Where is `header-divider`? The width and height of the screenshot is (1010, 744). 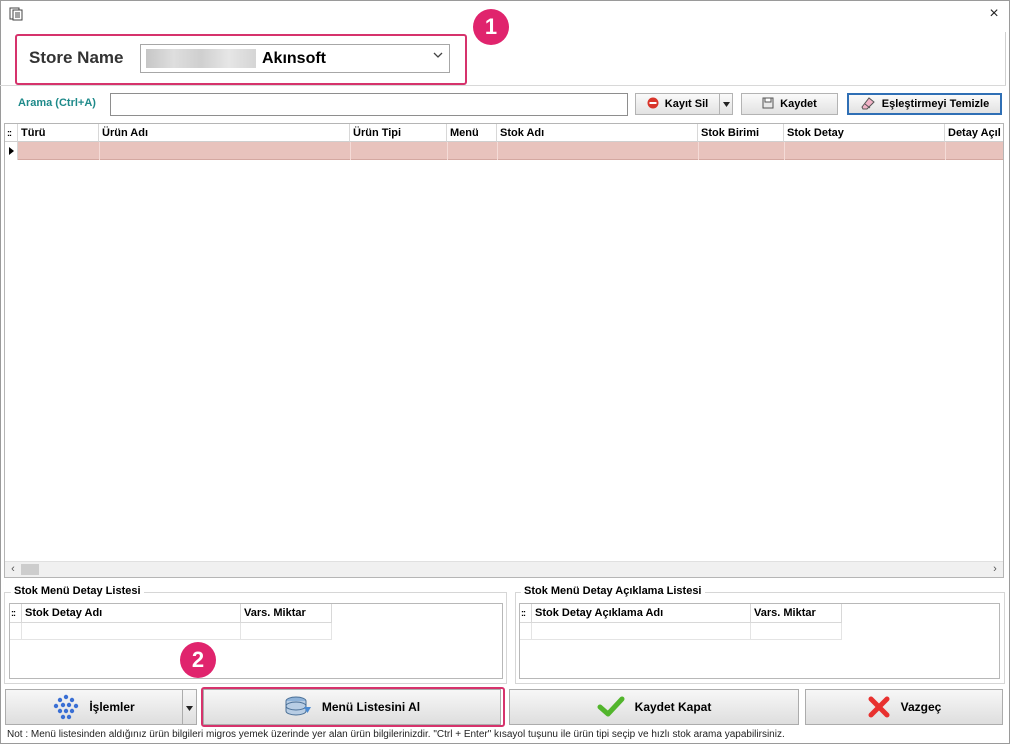
header-divider is located at coordinates (503, 85).